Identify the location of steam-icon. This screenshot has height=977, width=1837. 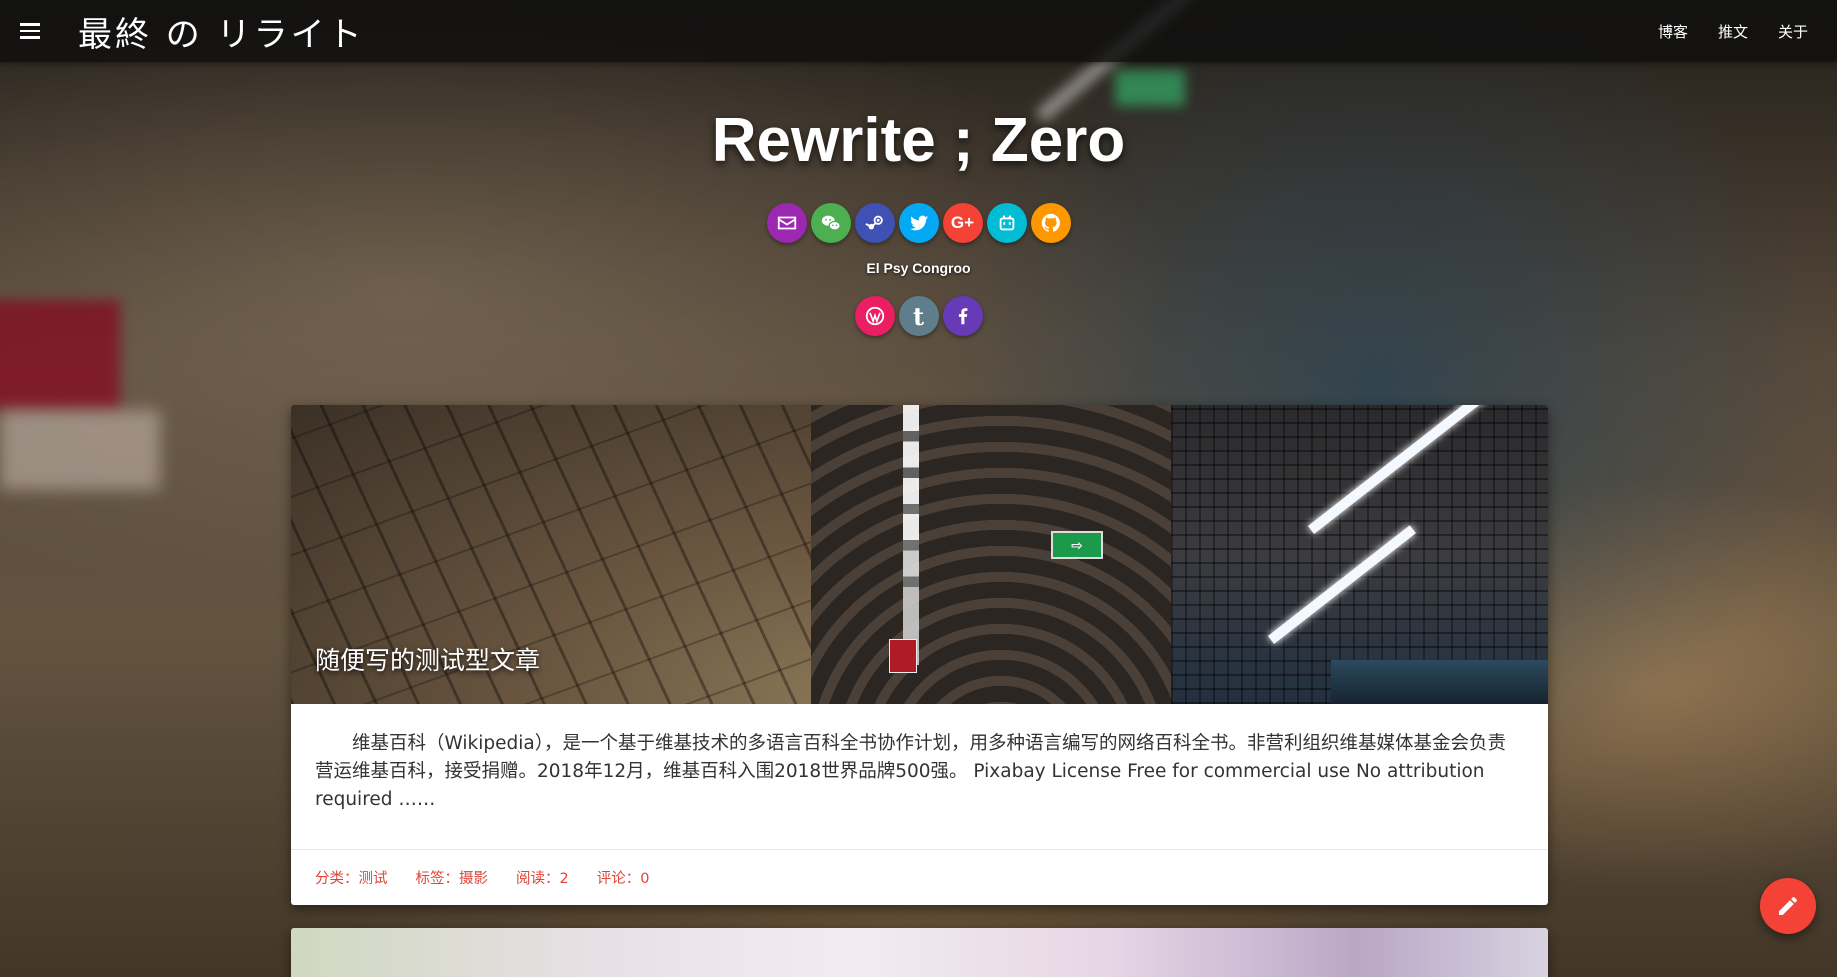
(874, 223).